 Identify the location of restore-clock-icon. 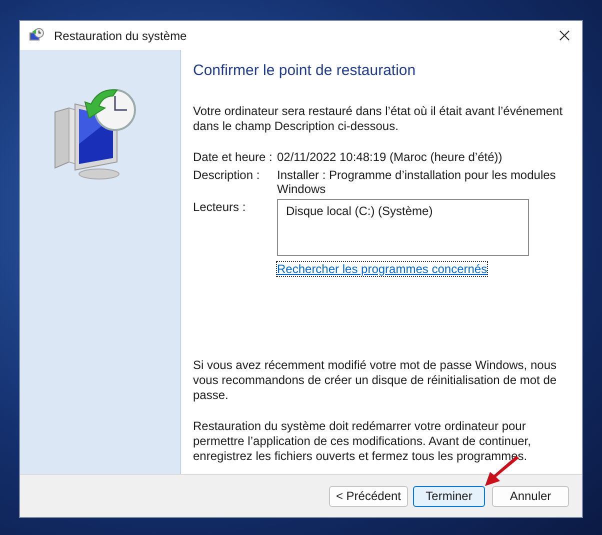
(37, 36).